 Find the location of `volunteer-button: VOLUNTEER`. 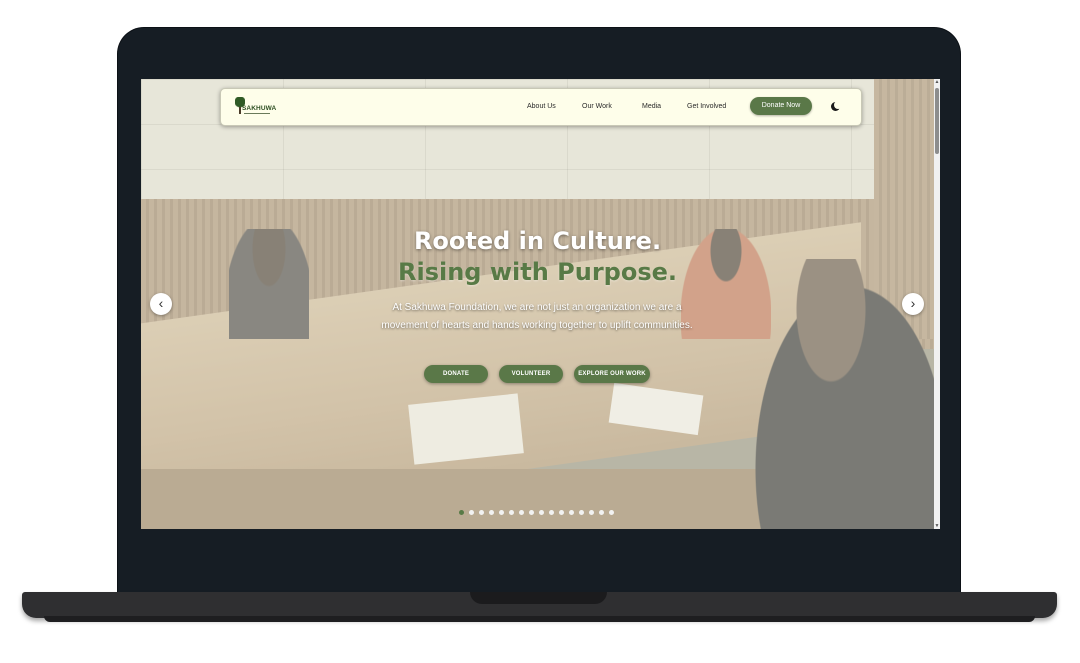

volunteer-button: VOLUNTEER is located at coordinates (531, 374).